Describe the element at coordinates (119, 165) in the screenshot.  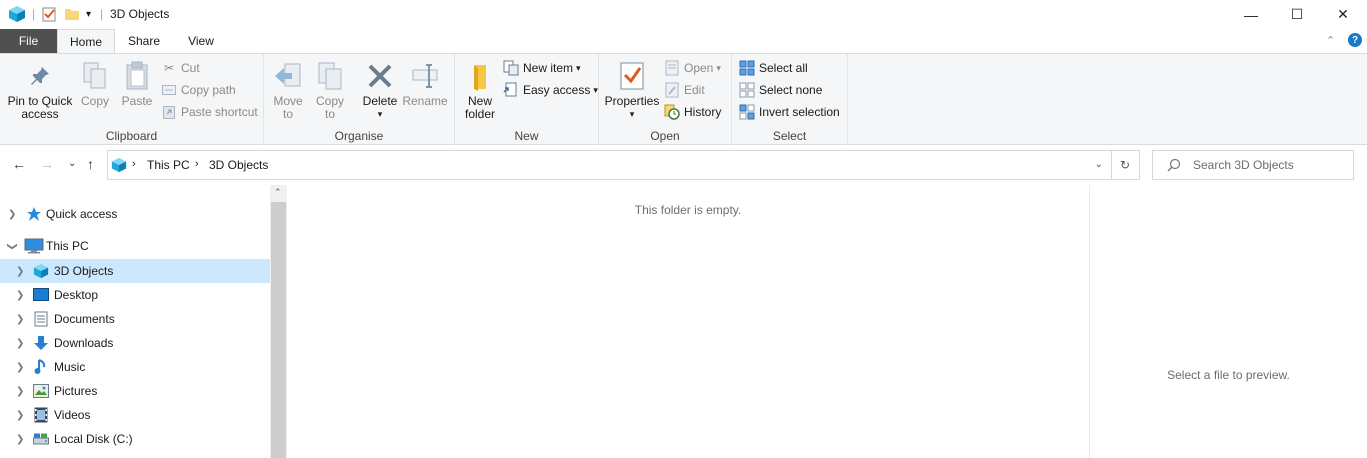
I see `address-3d-objects-icon` at that location.